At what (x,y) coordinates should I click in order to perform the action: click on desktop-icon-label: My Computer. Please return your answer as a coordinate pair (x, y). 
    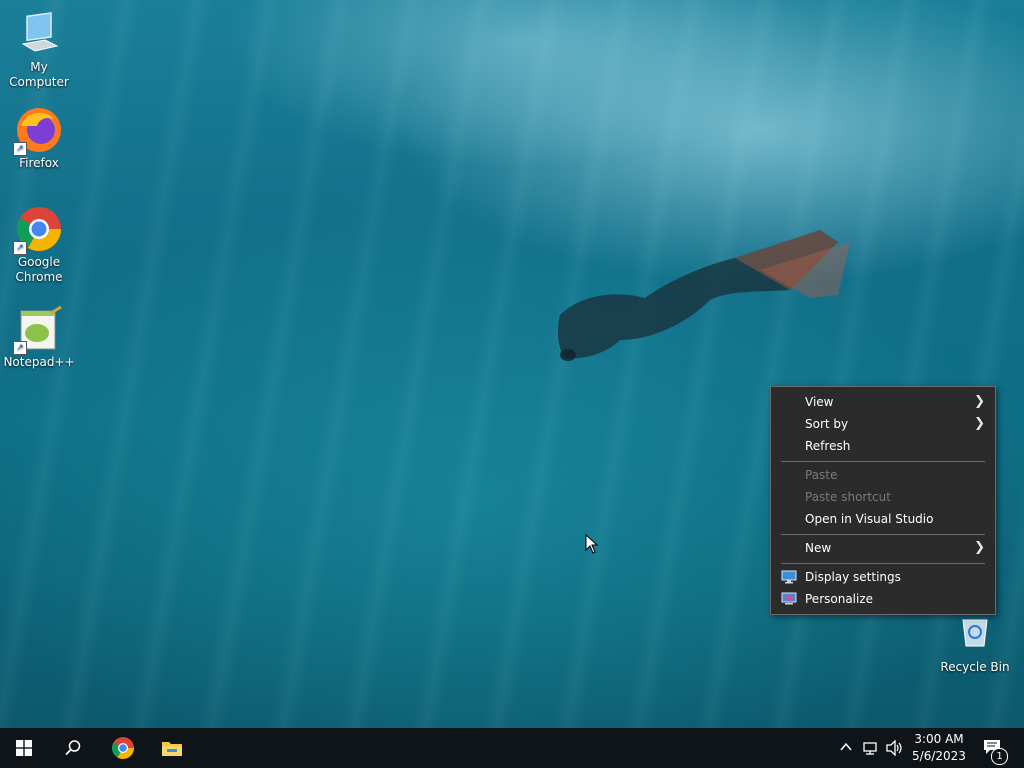
    Looking at the image, I should click on (39, 74).